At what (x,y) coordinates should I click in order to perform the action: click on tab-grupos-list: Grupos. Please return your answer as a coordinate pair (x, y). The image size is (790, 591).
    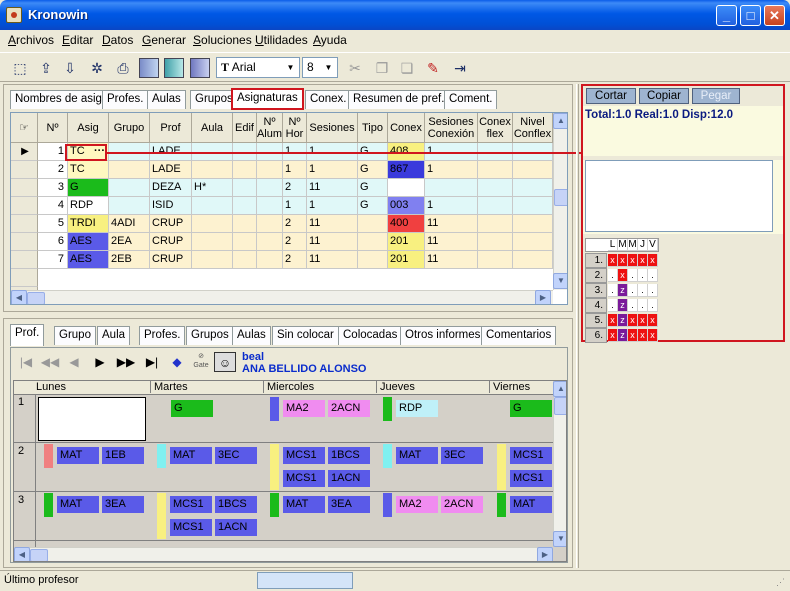
    Looking at the image, I should click on (210, 335).